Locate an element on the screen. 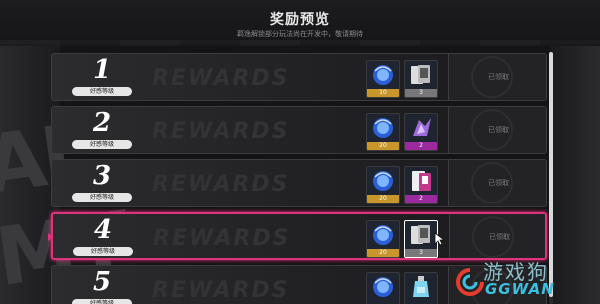 The image size is (600, 304). level-number: 4 is located at coordinates (103, 230).